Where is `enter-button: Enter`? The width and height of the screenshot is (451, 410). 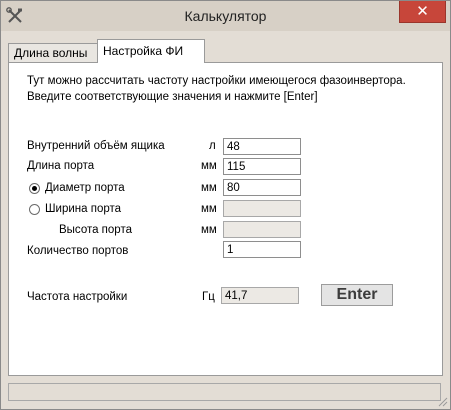
enter-button: Enter is located at coordinates (357, 295).